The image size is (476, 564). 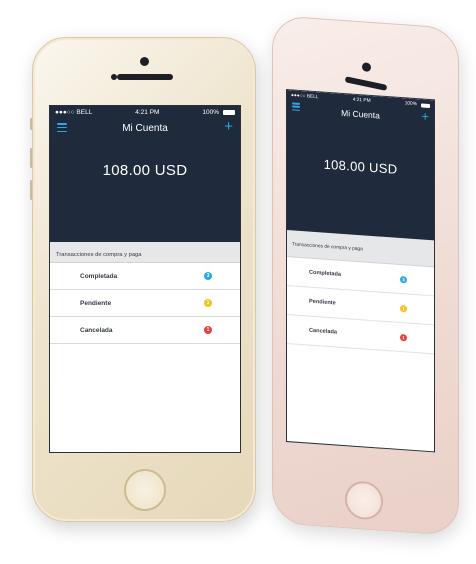 I want to click on clock-label: 4:21 PM, so click(x=147, y=112).